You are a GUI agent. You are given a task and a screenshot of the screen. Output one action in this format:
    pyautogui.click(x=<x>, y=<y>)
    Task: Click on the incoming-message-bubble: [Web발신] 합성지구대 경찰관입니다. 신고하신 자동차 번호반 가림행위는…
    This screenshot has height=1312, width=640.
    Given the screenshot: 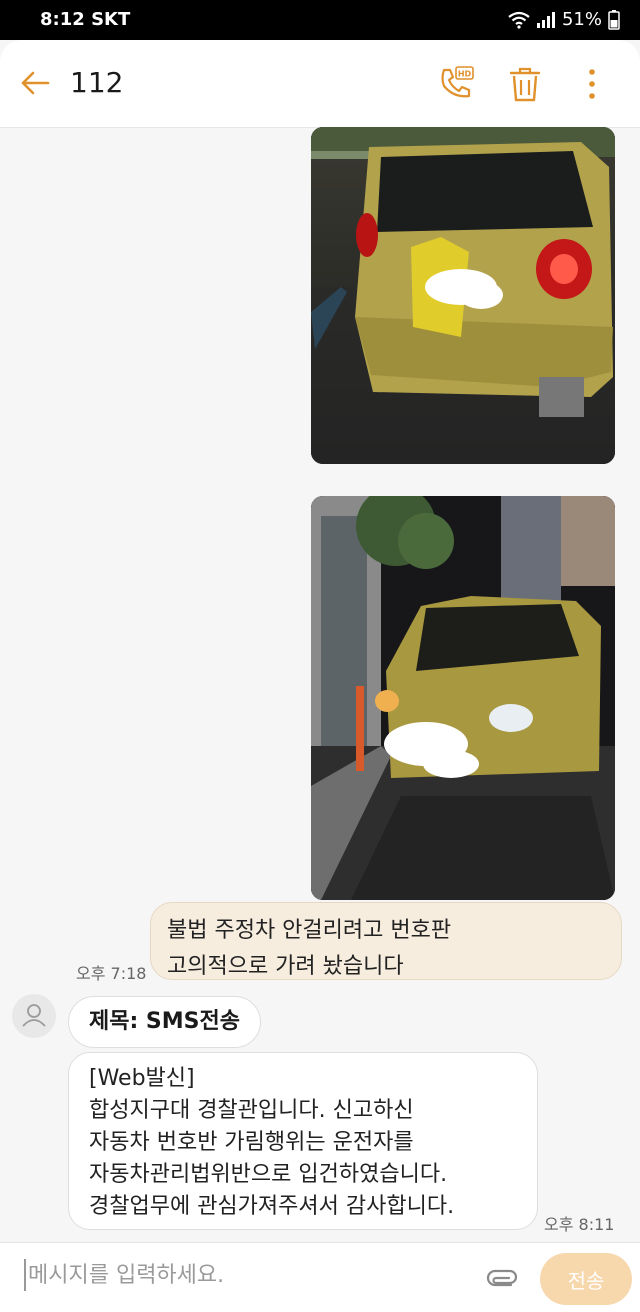 What is the action you would take?
    pyautogui.click(x=303, y=1141)
    